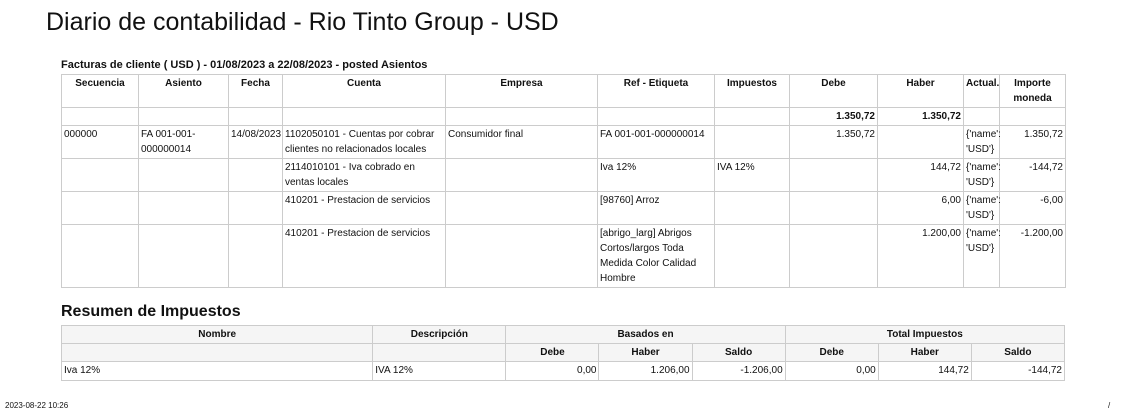 This screenshot has width=1129, height=420. What do you see at coordinates (920, 175) in the screenshot?
I see `cell-haber: 144,72` at bounding box center [920, 175].